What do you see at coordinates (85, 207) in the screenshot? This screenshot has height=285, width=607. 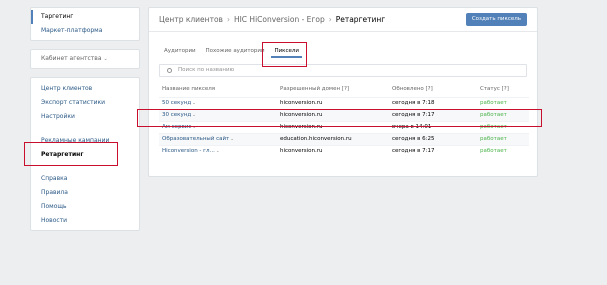 I see `sidebar-item-support: Помощь` at bounding box center [85, 207].